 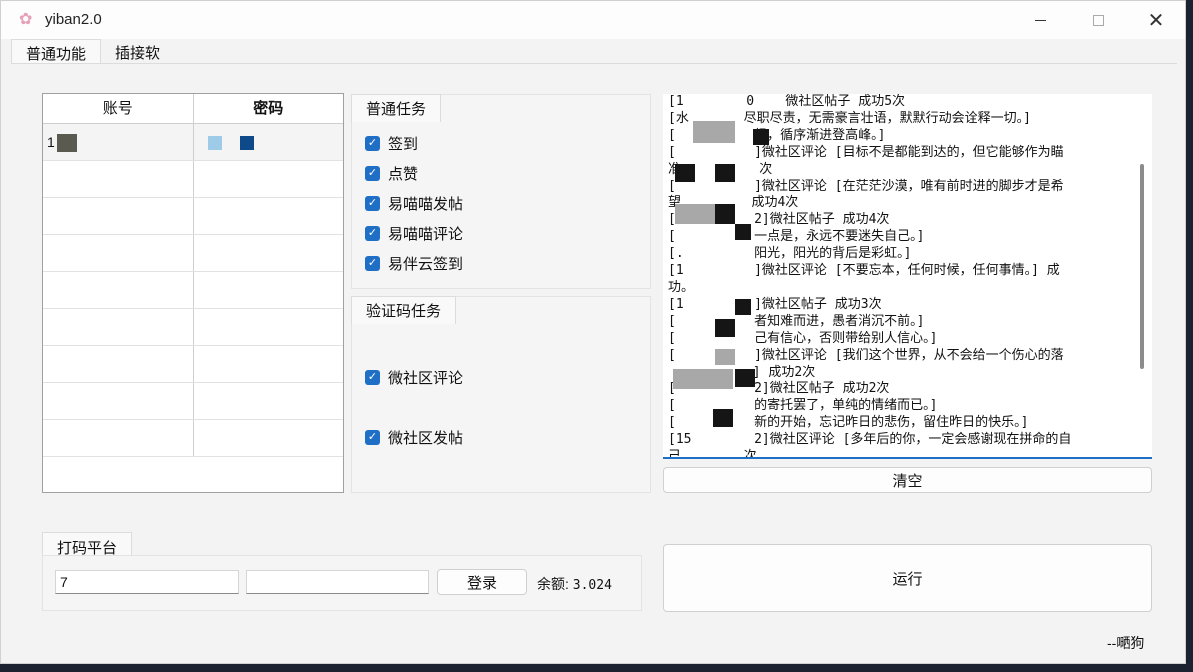 What do you see at coordinates (426, 204) in the screenshot?
I see `checkbox-label: 易喵喵发帖` at bounding box center [426, 204].